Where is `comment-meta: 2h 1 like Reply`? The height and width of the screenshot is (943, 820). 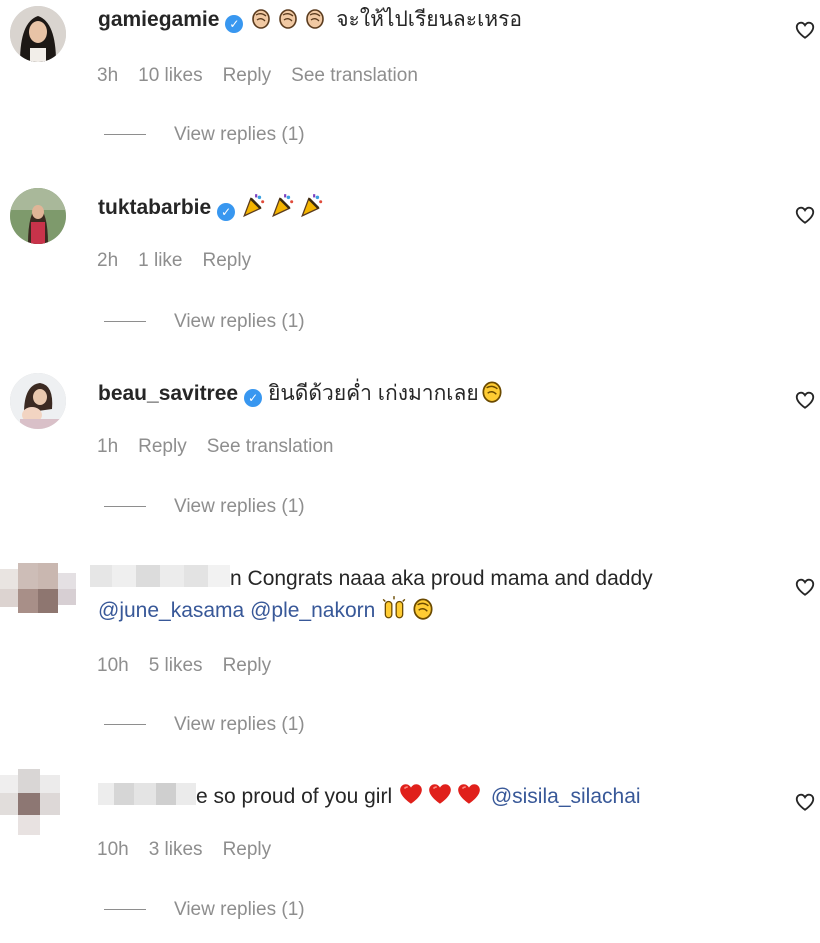 comment-meta: 2h 1 like Reply is located at coordinates (174, 261).